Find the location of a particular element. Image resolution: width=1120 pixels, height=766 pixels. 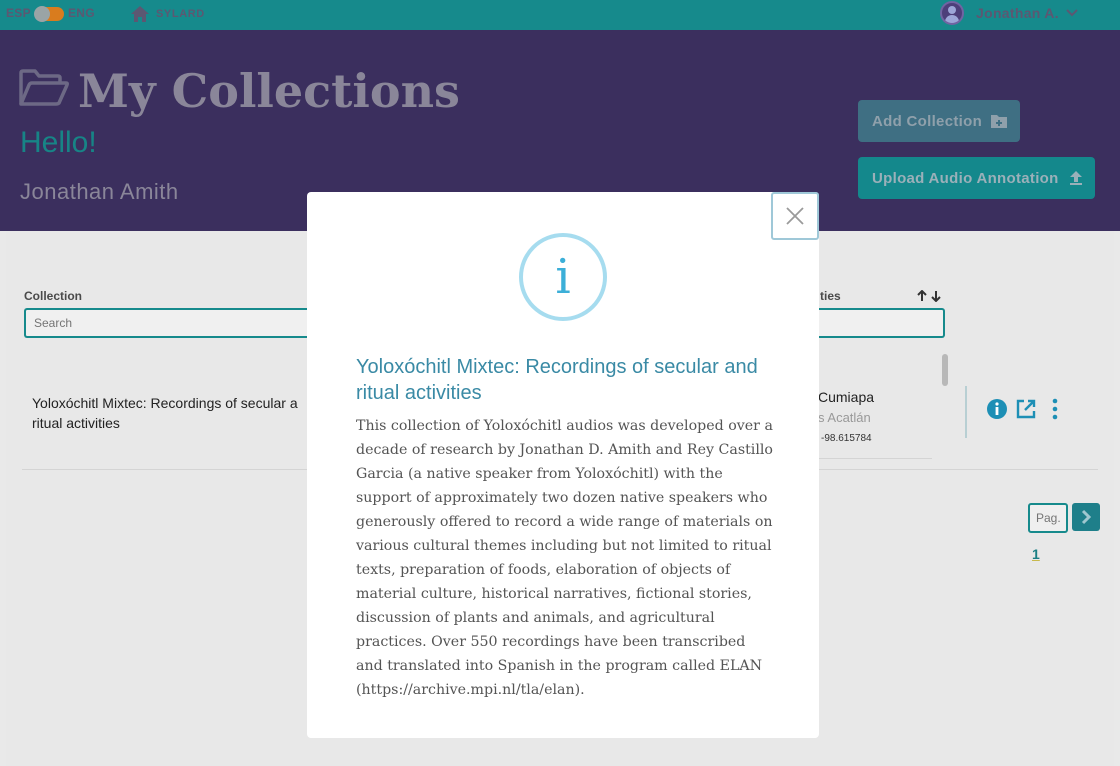

info-icon: i is located at coordinates (563, 277).